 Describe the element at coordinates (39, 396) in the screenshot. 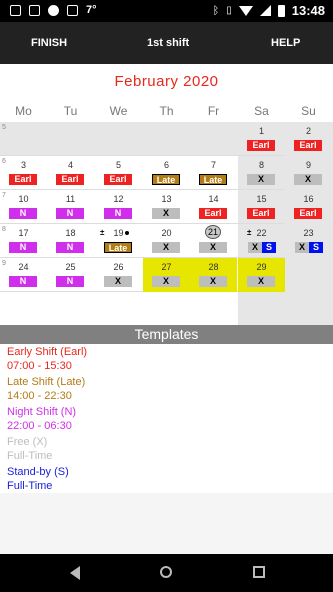

I see `template-time: 14:00 - 22:30` at that location.